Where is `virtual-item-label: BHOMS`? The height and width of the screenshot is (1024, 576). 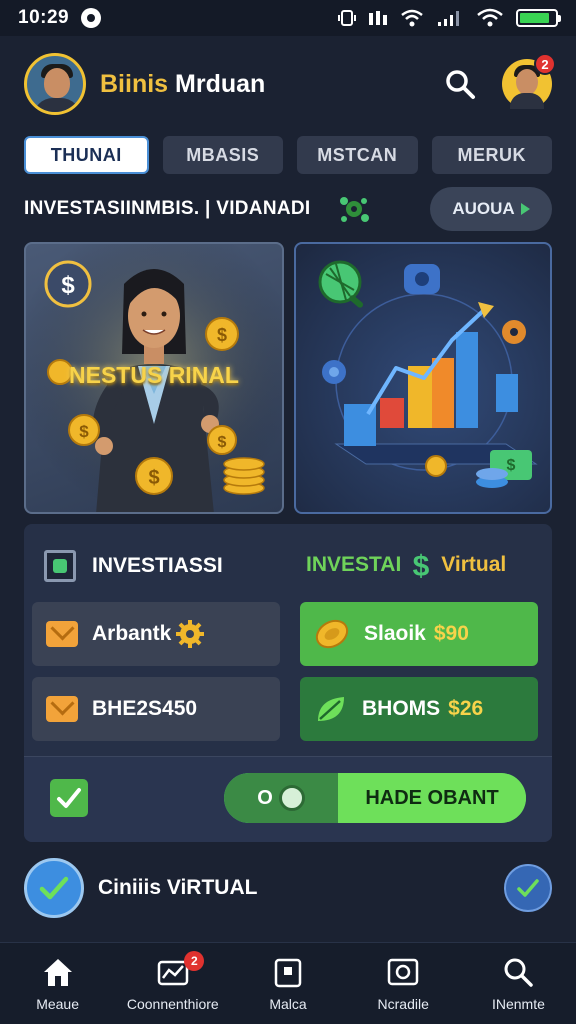
virtual-item-label: BHOMS is located at coordinates (401, 708).